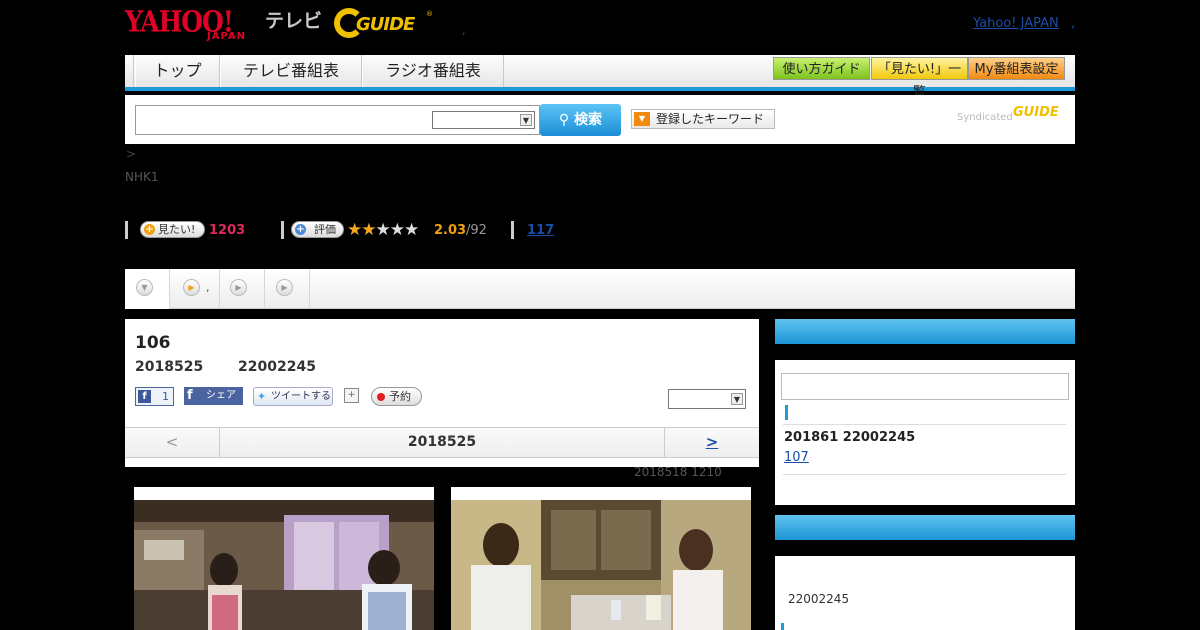 This screenshot has width=1200, height=630. Describe the element at coordinates (925, 412) in the screenshot. I see `sidebar-next-episode-card: 201861 22002245 107` at that location.